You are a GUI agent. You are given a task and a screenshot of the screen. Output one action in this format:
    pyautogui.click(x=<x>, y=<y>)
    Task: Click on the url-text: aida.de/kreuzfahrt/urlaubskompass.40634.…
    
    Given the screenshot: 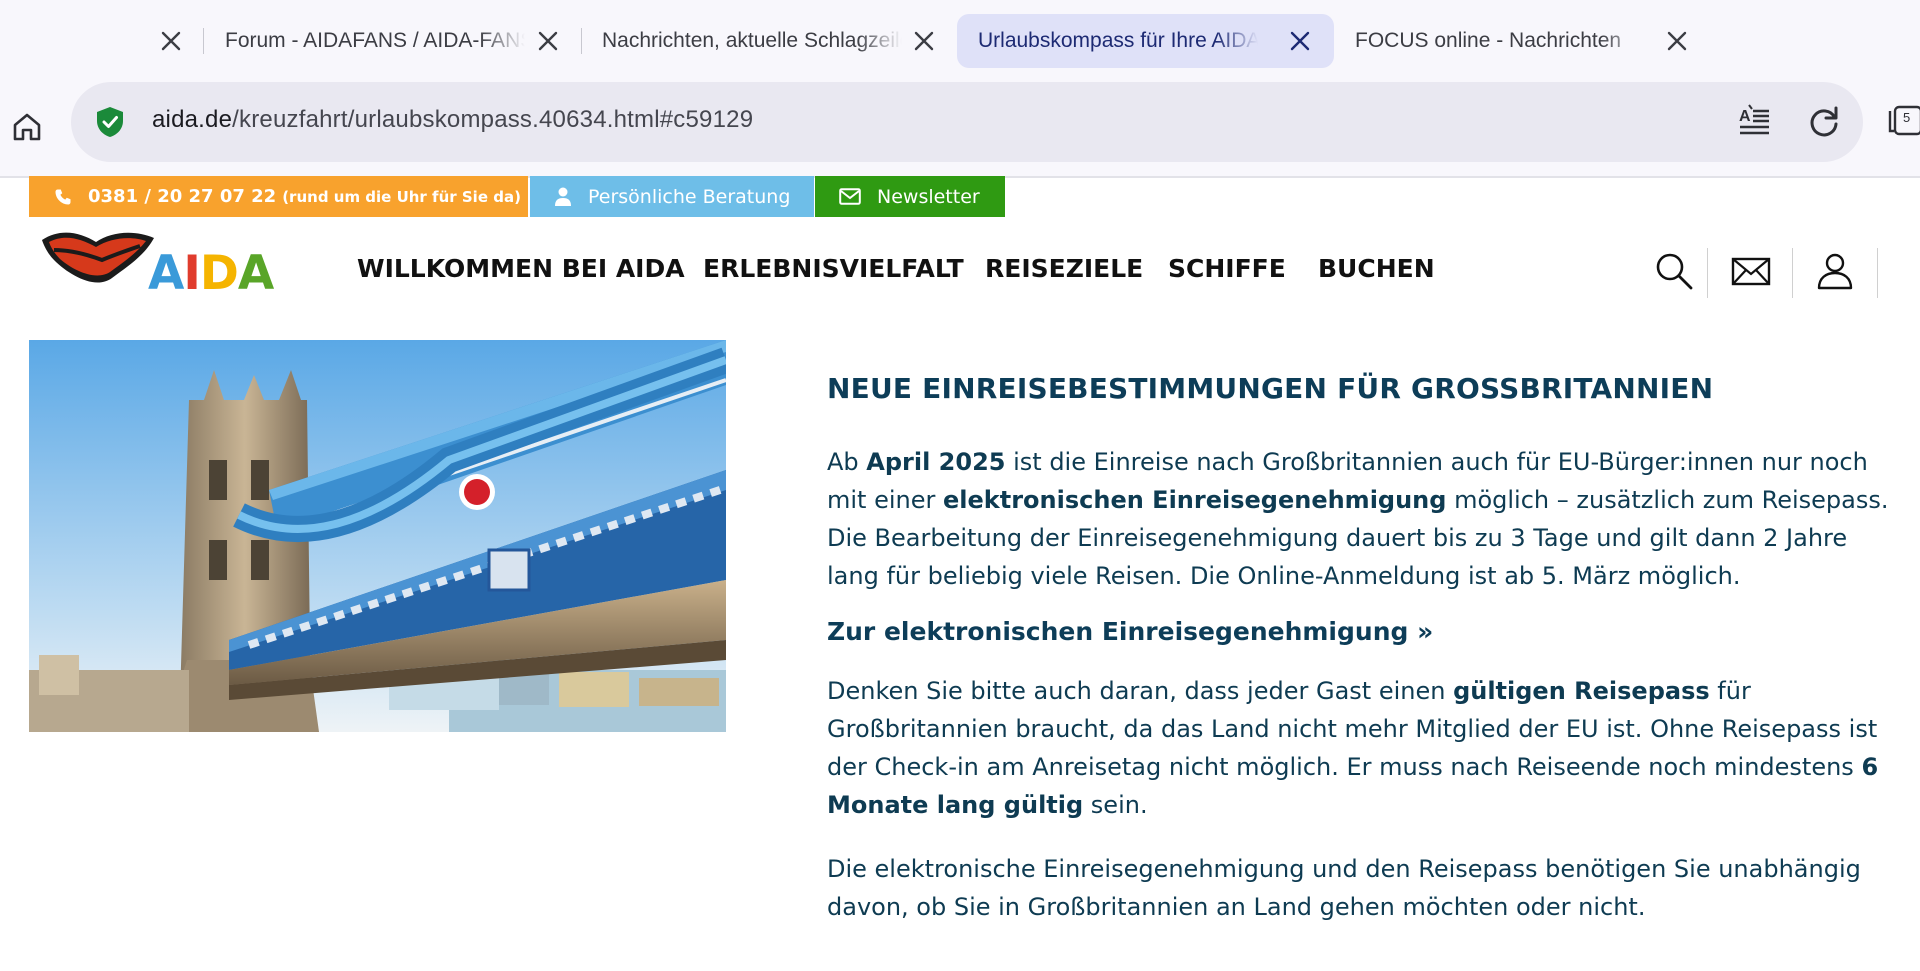 What is the action you would take?
    pyautogui.click(x=452, y=120)
    